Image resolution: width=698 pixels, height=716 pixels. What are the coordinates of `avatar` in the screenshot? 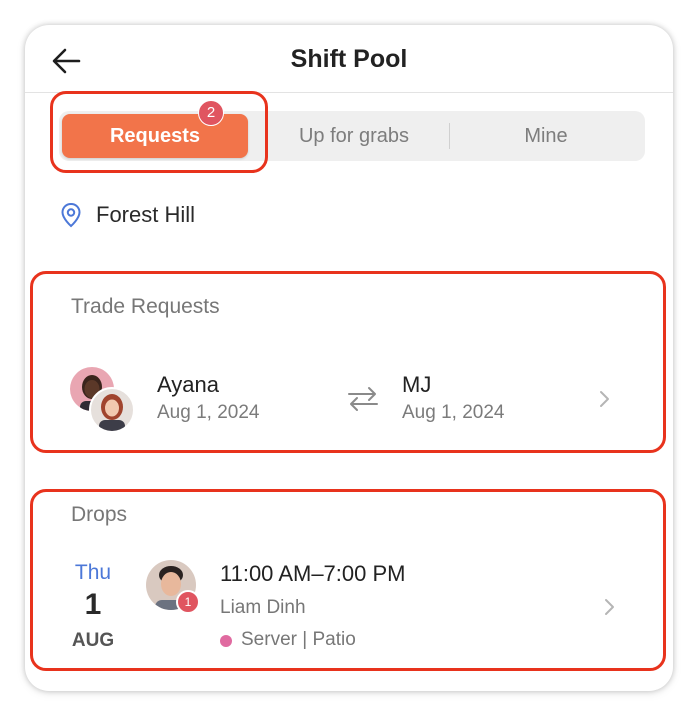 It's located at (112, 410).